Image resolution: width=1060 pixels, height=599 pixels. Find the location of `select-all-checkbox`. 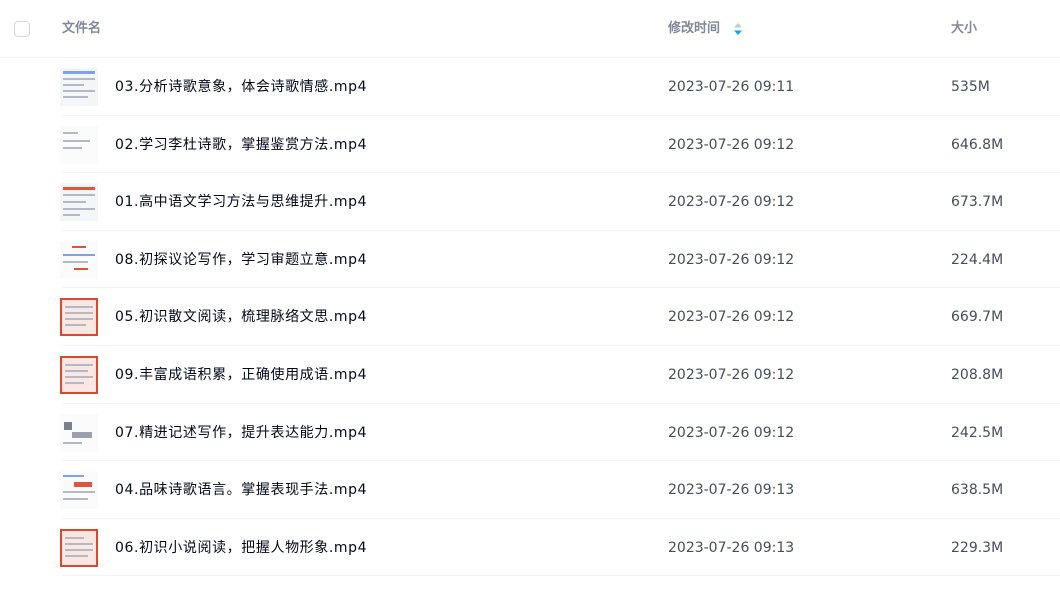

select-all-checkbox is located at coordinates (22, 29).